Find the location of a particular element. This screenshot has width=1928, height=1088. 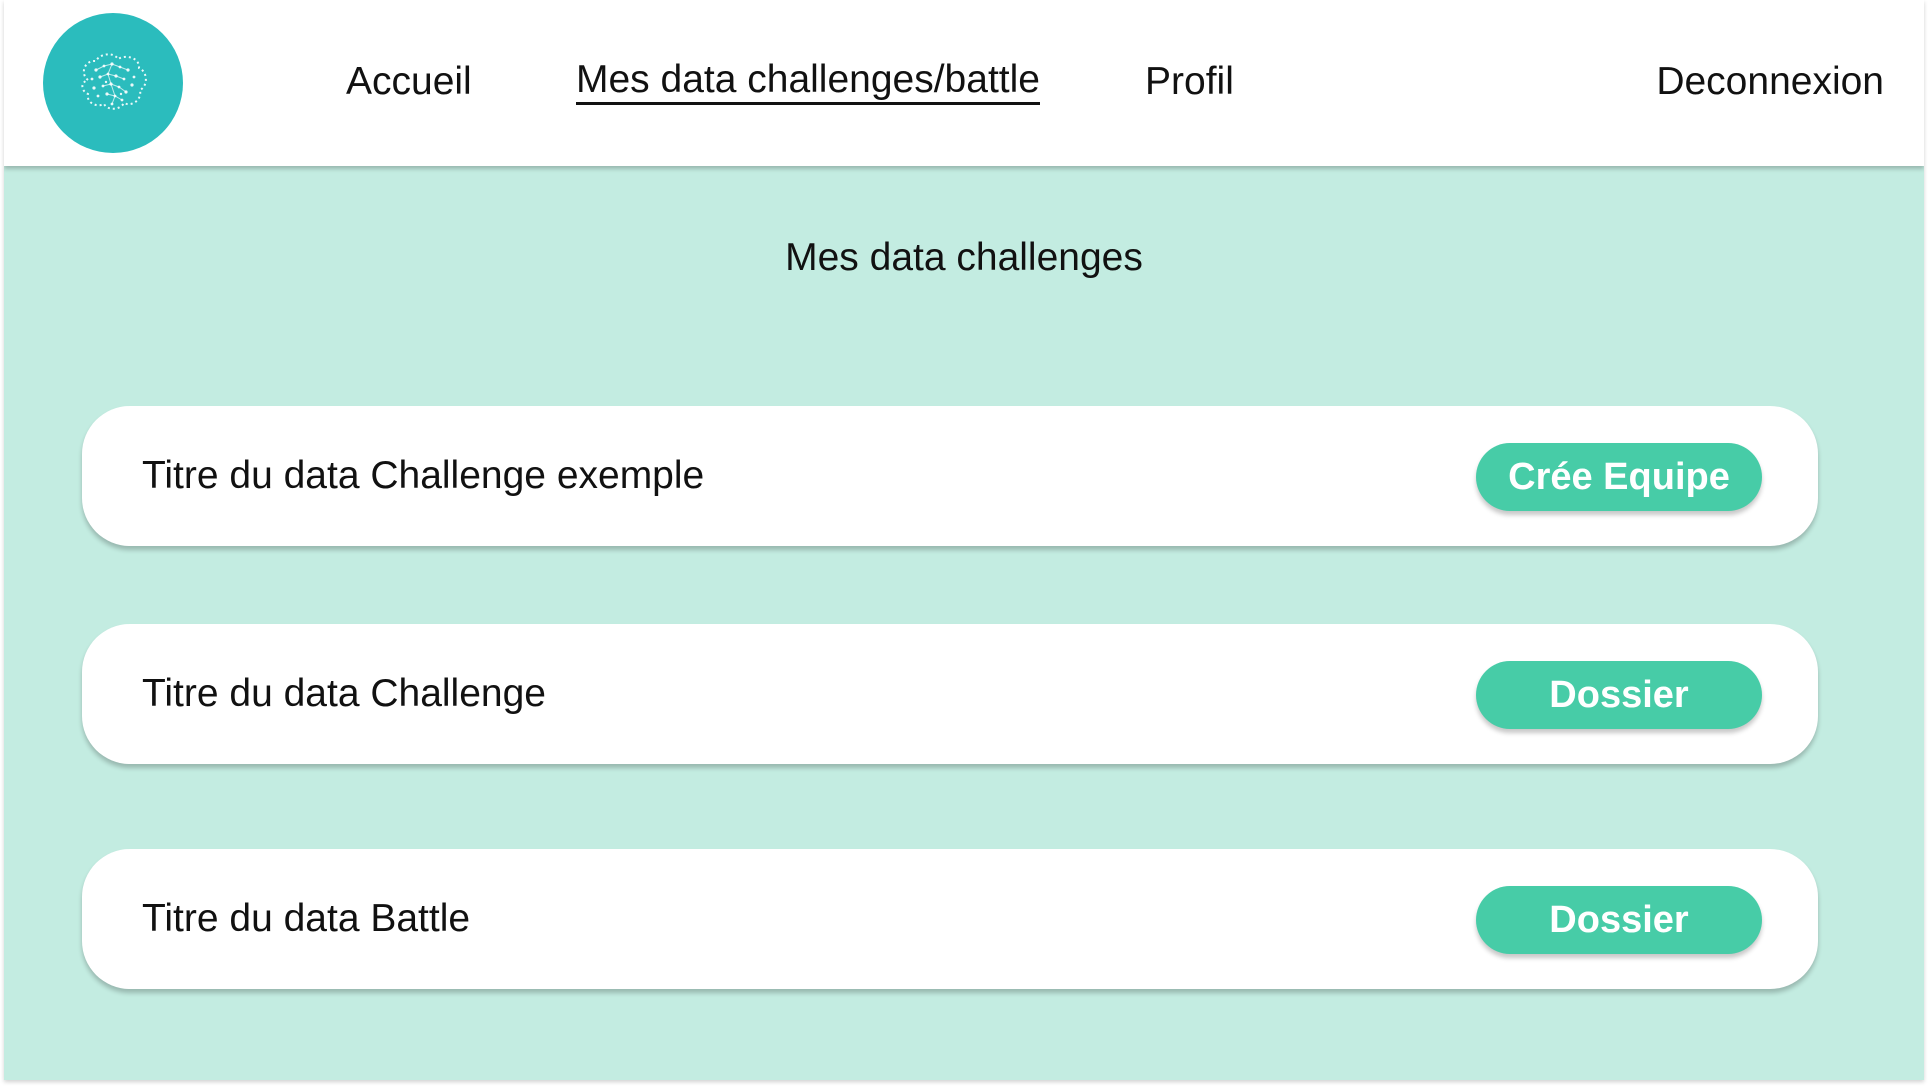

logo is located at coordinates (113, 83).